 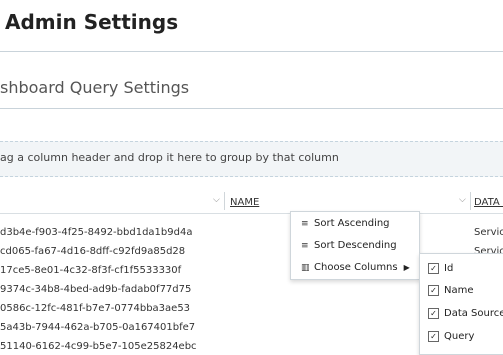 What do you see at coordinates (473, 313) in the screenshot?
I see `column-toggle-label: Data Source` at bounding box center [473, 313].